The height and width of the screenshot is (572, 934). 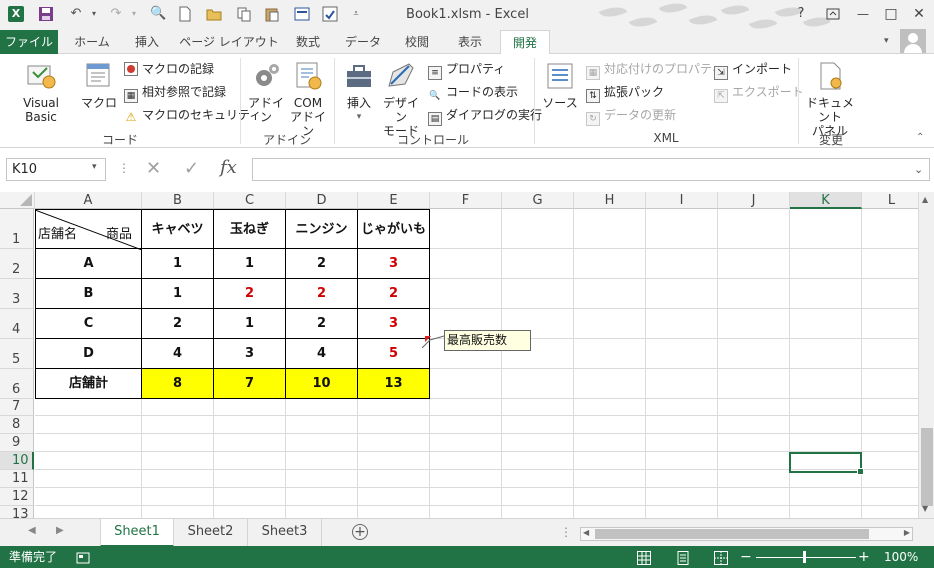 What do you see at coordinates (285, 532) in the screenshot?
I see `sheet-tab-3: Sheet3` at bounding box center [285, 532].